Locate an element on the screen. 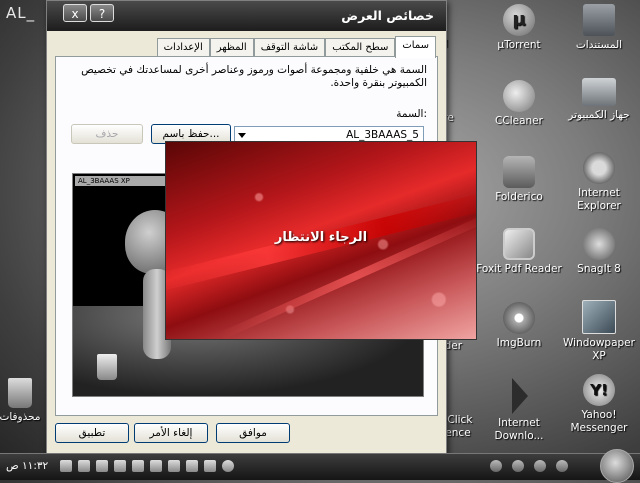 The height and width of the screenshot is (483, 640). windowpaper-icon is located at coordinates (599, 317).